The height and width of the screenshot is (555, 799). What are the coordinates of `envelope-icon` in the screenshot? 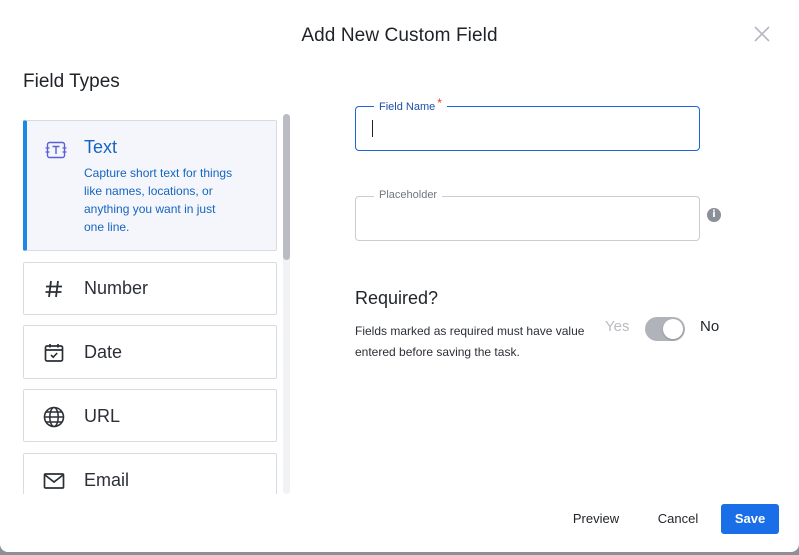 It's located at (54, 481).